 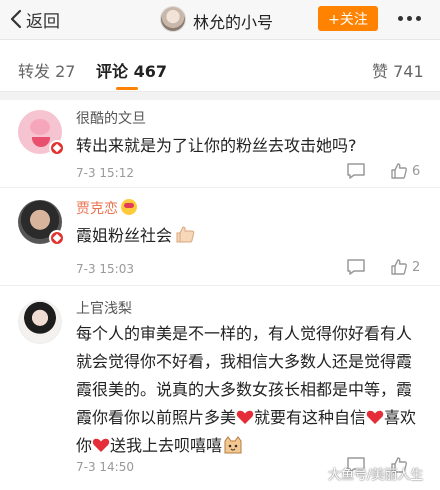 What do you see at coordinates (111, 118) in the screenshot?
I see `comment-username: 很酷的文旦` at bounding box center [111, 118].